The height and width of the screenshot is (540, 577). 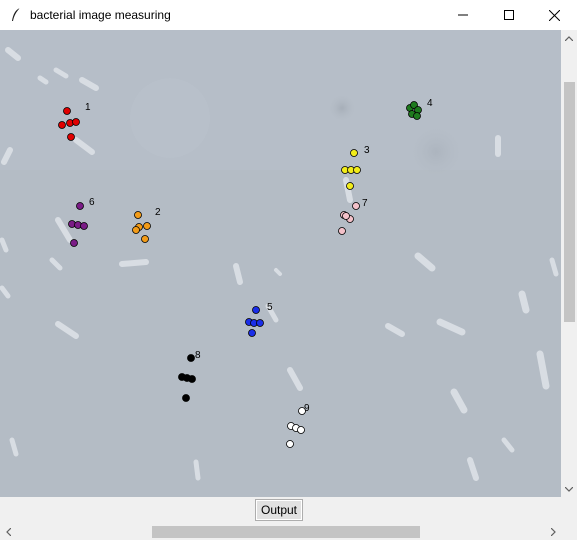 I want to click on horizontal-scroll-thumb, so click(x=286, y=532).